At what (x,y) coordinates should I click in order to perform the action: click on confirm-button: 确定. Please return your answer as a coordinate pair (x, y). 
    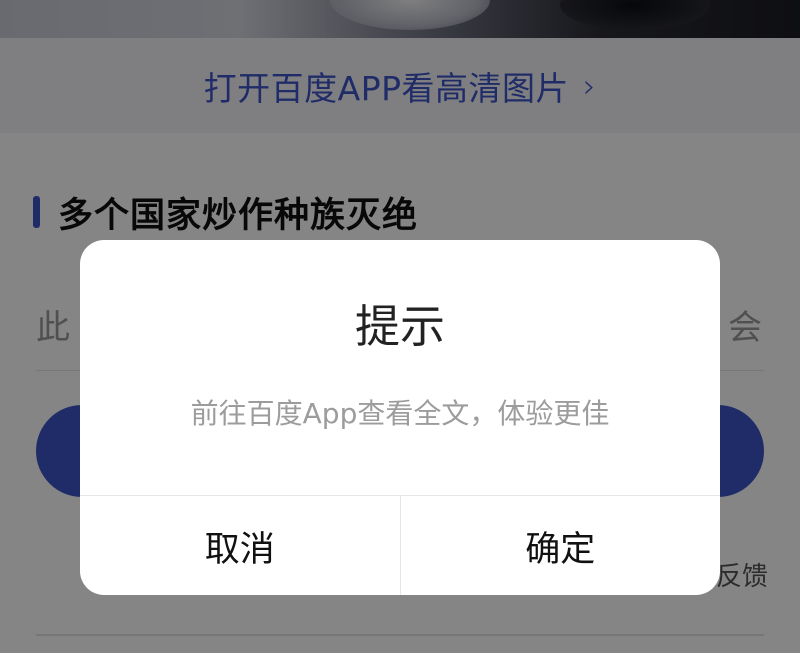
    Looking at the image, I should click on (561, 545).